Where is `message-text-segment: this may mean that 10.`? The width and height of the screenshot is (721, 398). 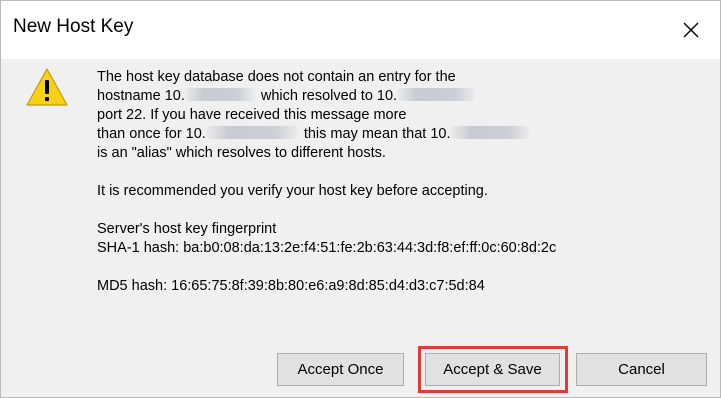
message-text-segment: this may mean that 10. is located at coordinates (377, 134).